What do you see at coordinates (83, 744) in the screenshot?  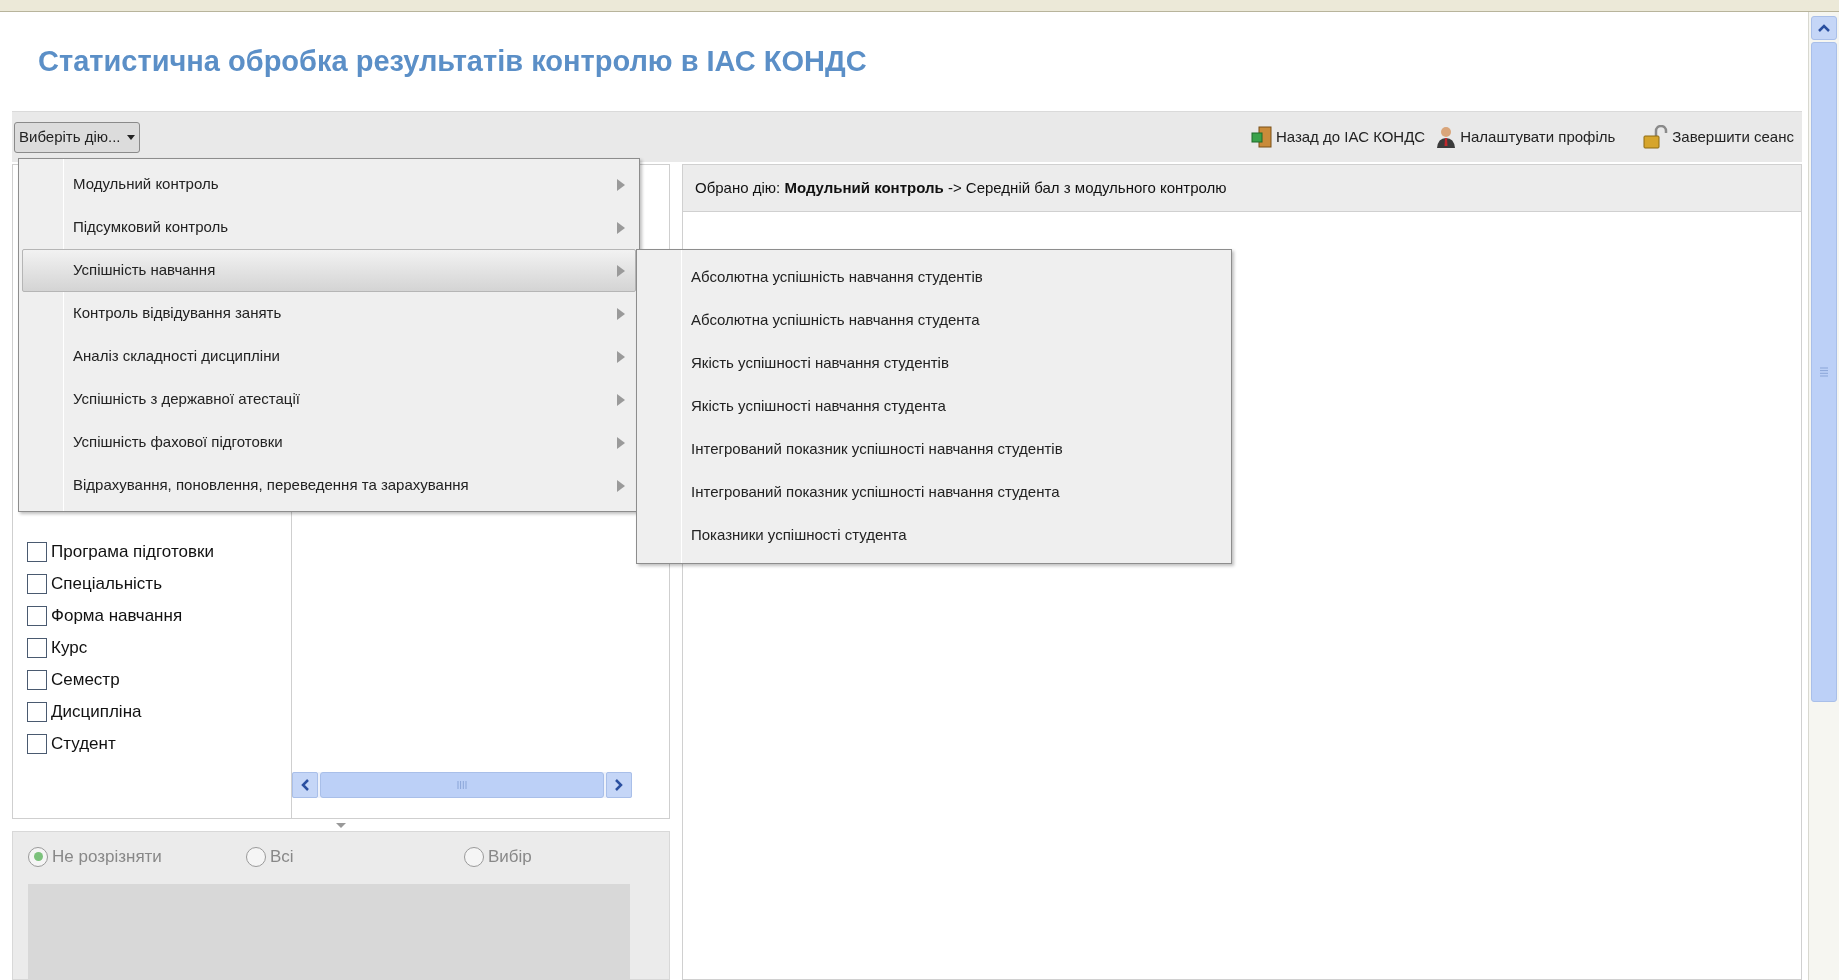 I see `checkbox-label: Студент` at bounding box center [83, 744].